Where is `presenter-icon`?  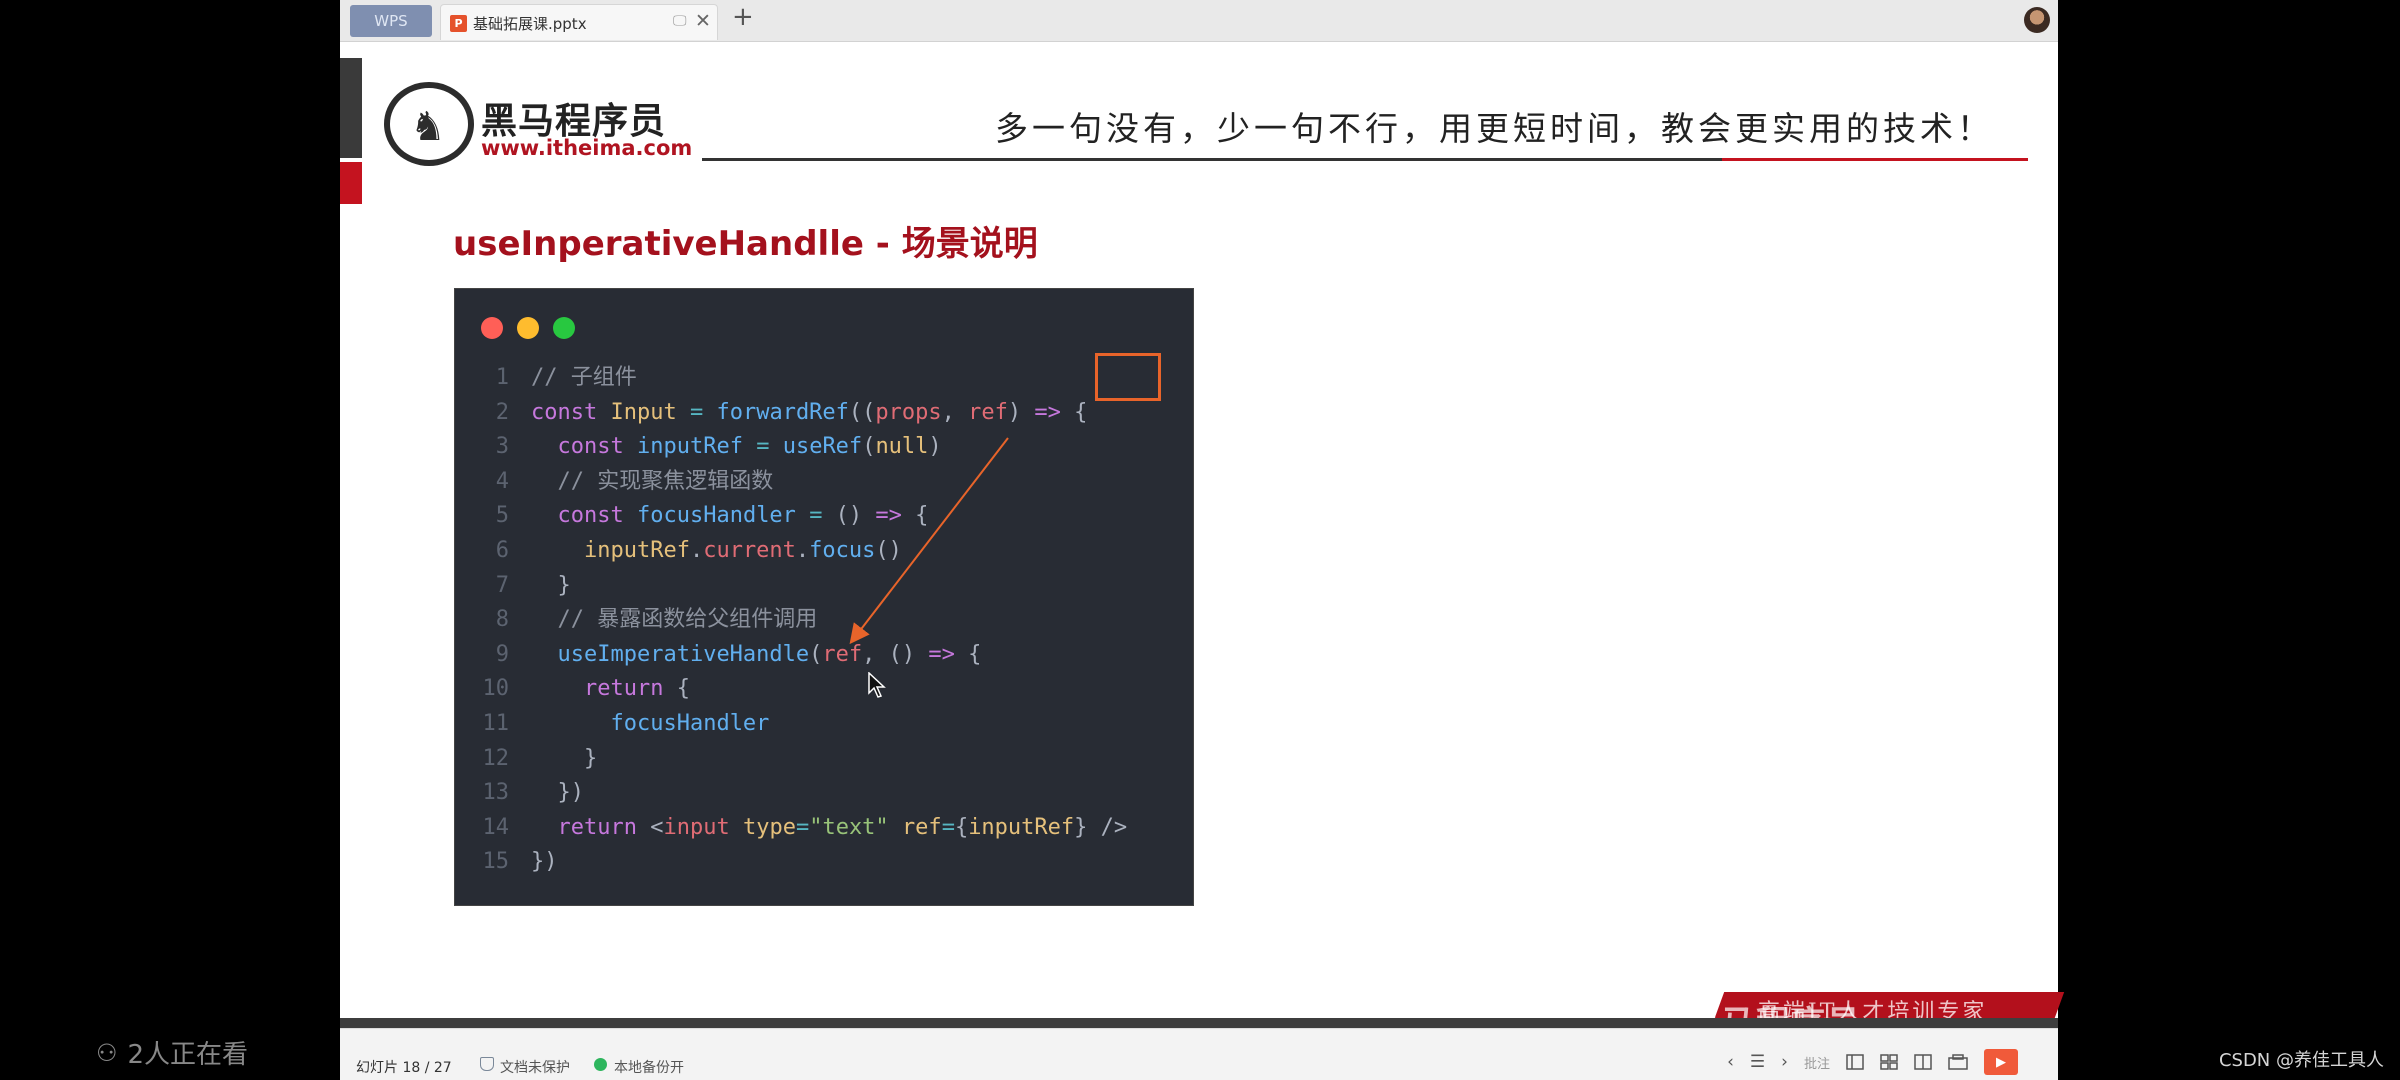
presenter-icon is located at coordinates (1958, 1062).